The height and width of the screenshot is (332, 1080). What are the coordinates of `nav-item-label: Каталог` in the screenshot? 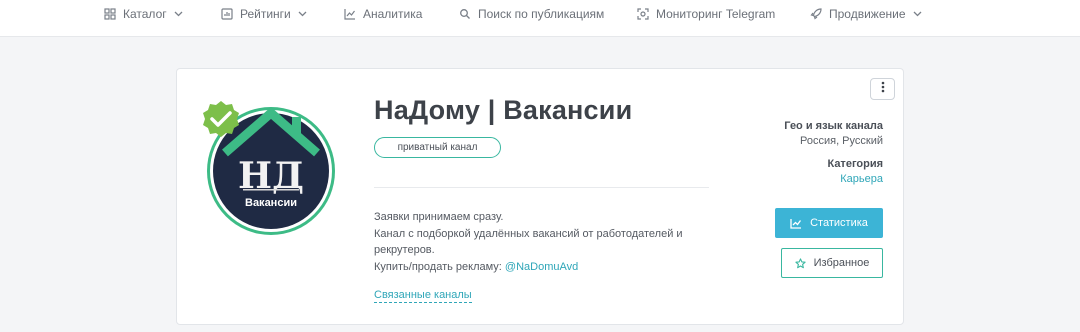 It's located at (145, 13).